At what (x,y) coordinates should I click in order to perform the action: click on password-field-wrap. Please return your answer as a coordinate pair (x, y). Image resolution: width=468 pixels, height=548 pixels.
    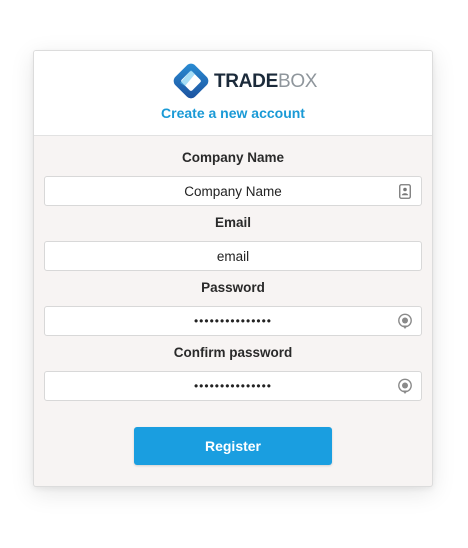
    Looking at the image, I should click on (233, 321).